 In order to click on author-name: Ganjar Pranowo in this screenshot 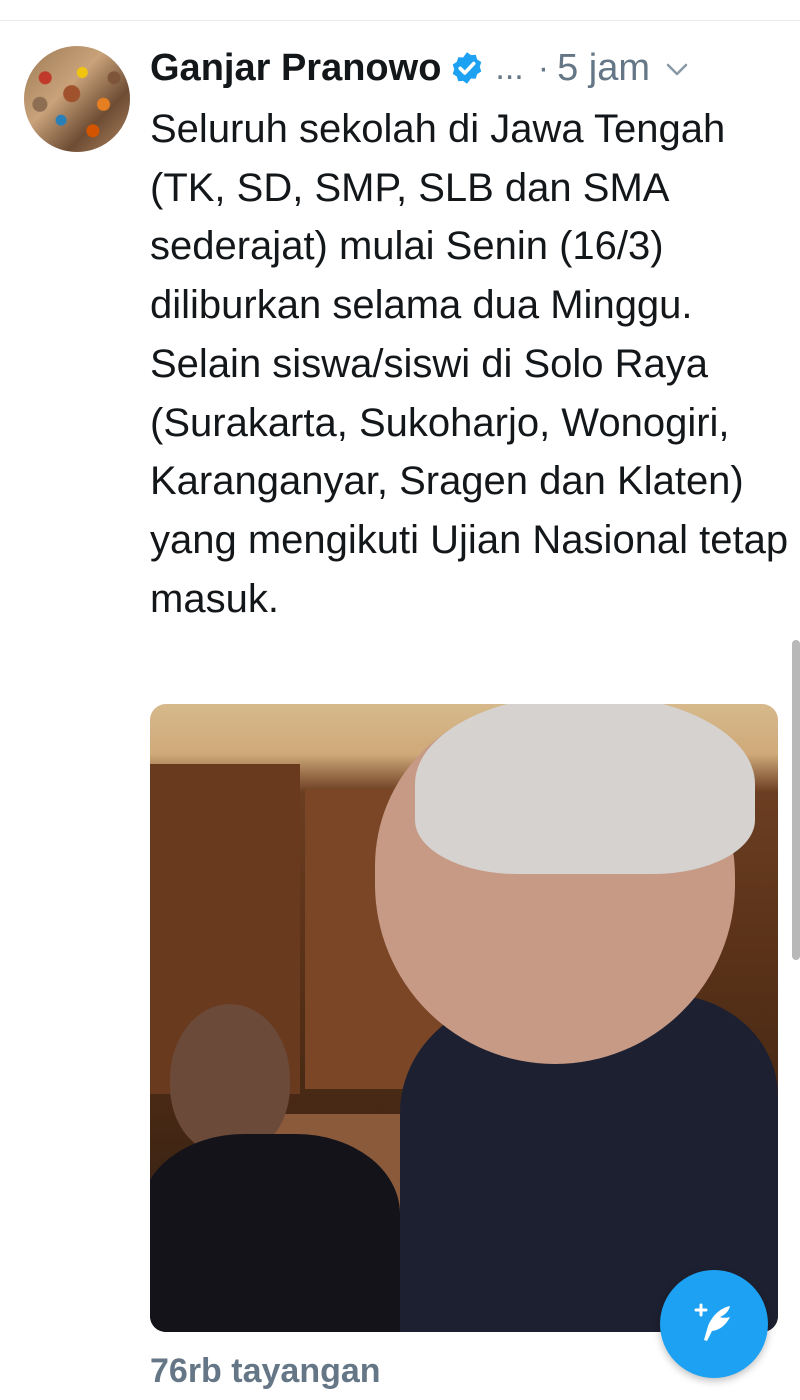, I will do `click(295, 68)`.